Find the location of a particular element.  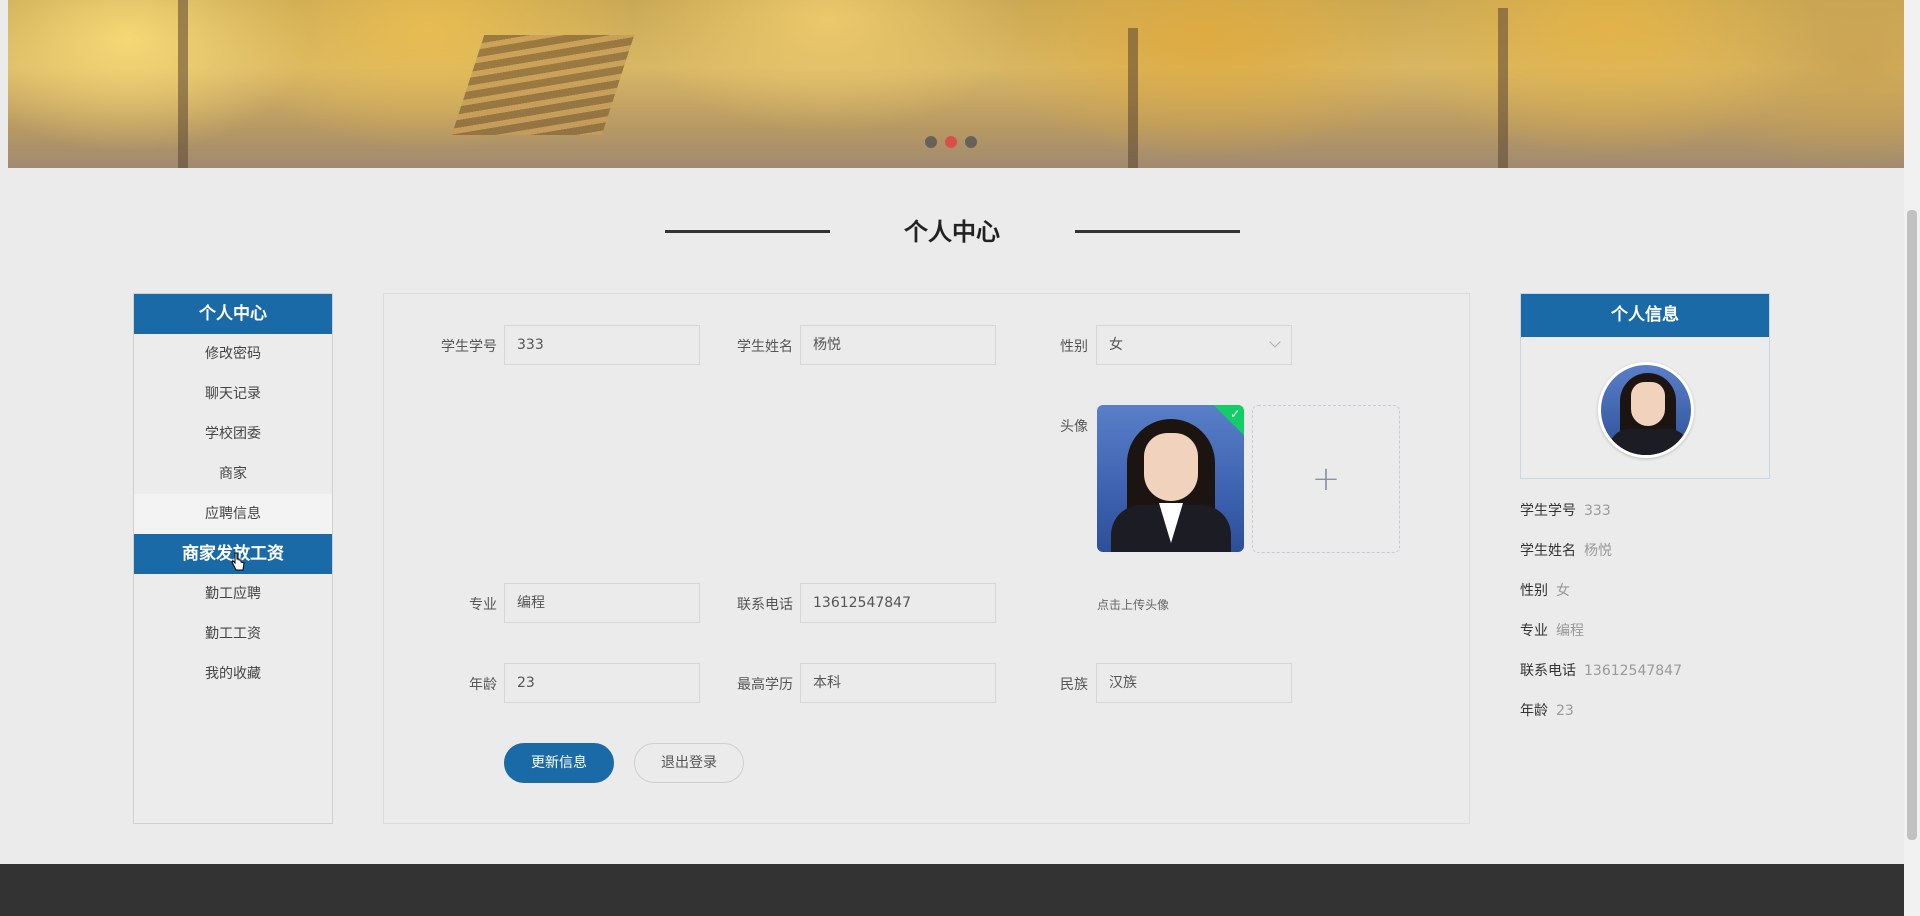

age-input: 23 is located at coordinates (602, 683).